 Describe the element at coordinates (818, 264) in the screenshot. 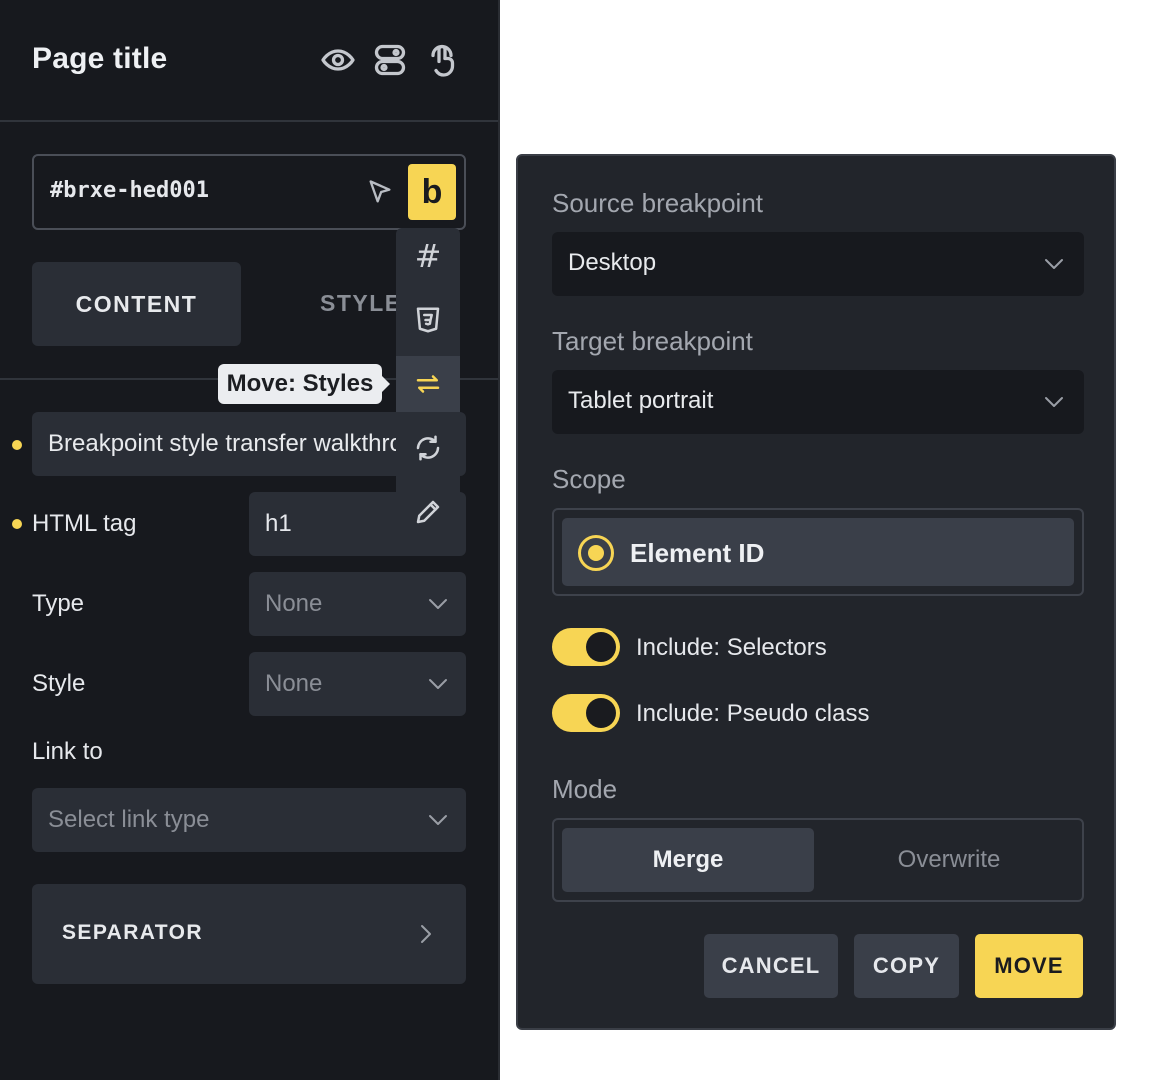

I see `source-breakpoint-select: Desktop` at that location.